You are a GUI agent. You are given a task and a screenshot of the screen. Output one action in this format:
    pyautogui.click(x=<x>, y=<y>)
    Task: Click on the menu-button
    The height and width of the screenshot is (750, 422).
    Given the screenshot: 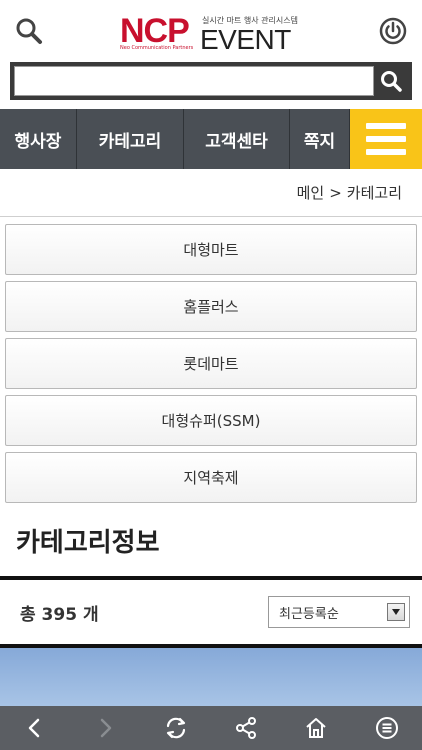 What is the action you would take?
    pyautogui.click(x=387, y=728)
    